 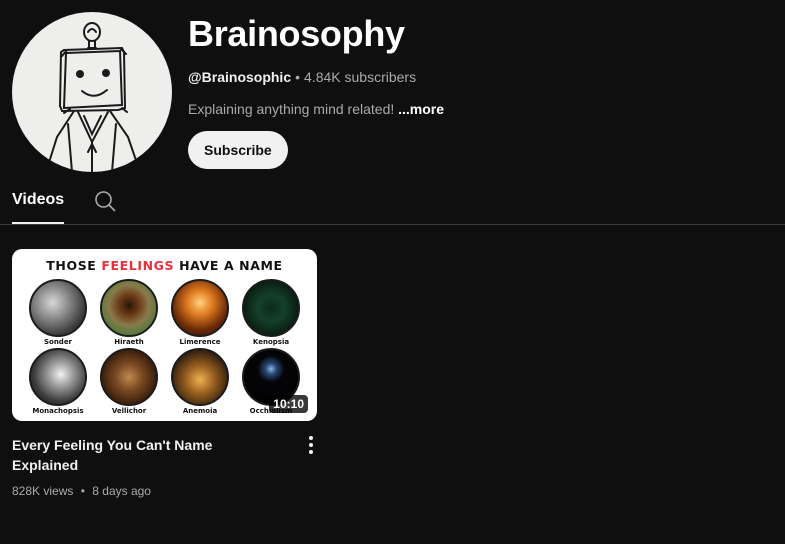 I want to click on description-text: Explaining anything mind related!, so click(x=291, y=109).